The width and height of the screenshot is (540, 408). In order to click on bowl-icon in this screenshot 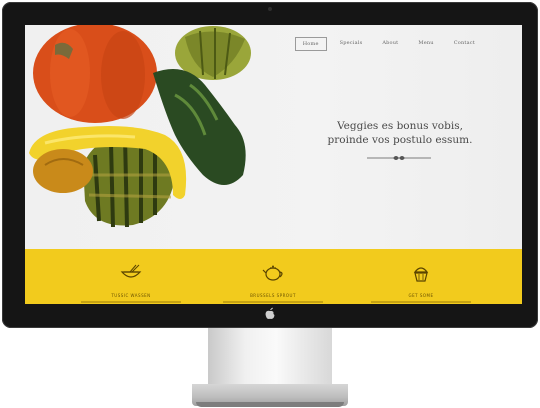, I will do `click(131, 271)`.